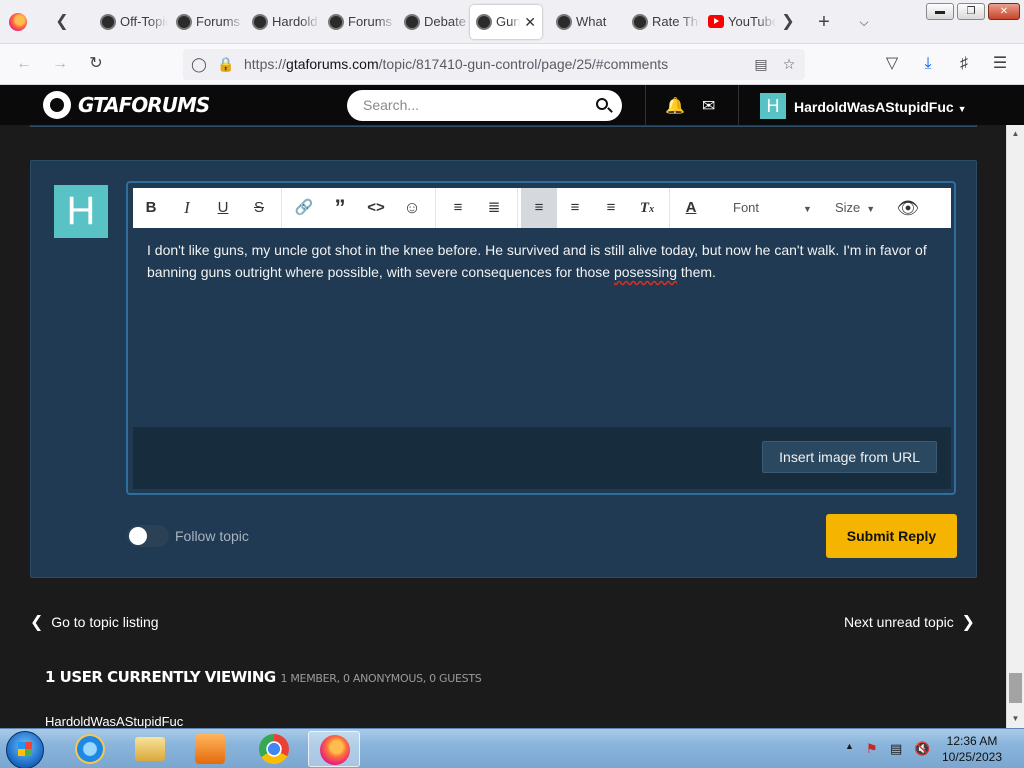  What do you see at coordinates (849, 457) in the screenshot?
I see `insert-image-from-url-button: Insert image from URL` at bounding box center [849, 457].